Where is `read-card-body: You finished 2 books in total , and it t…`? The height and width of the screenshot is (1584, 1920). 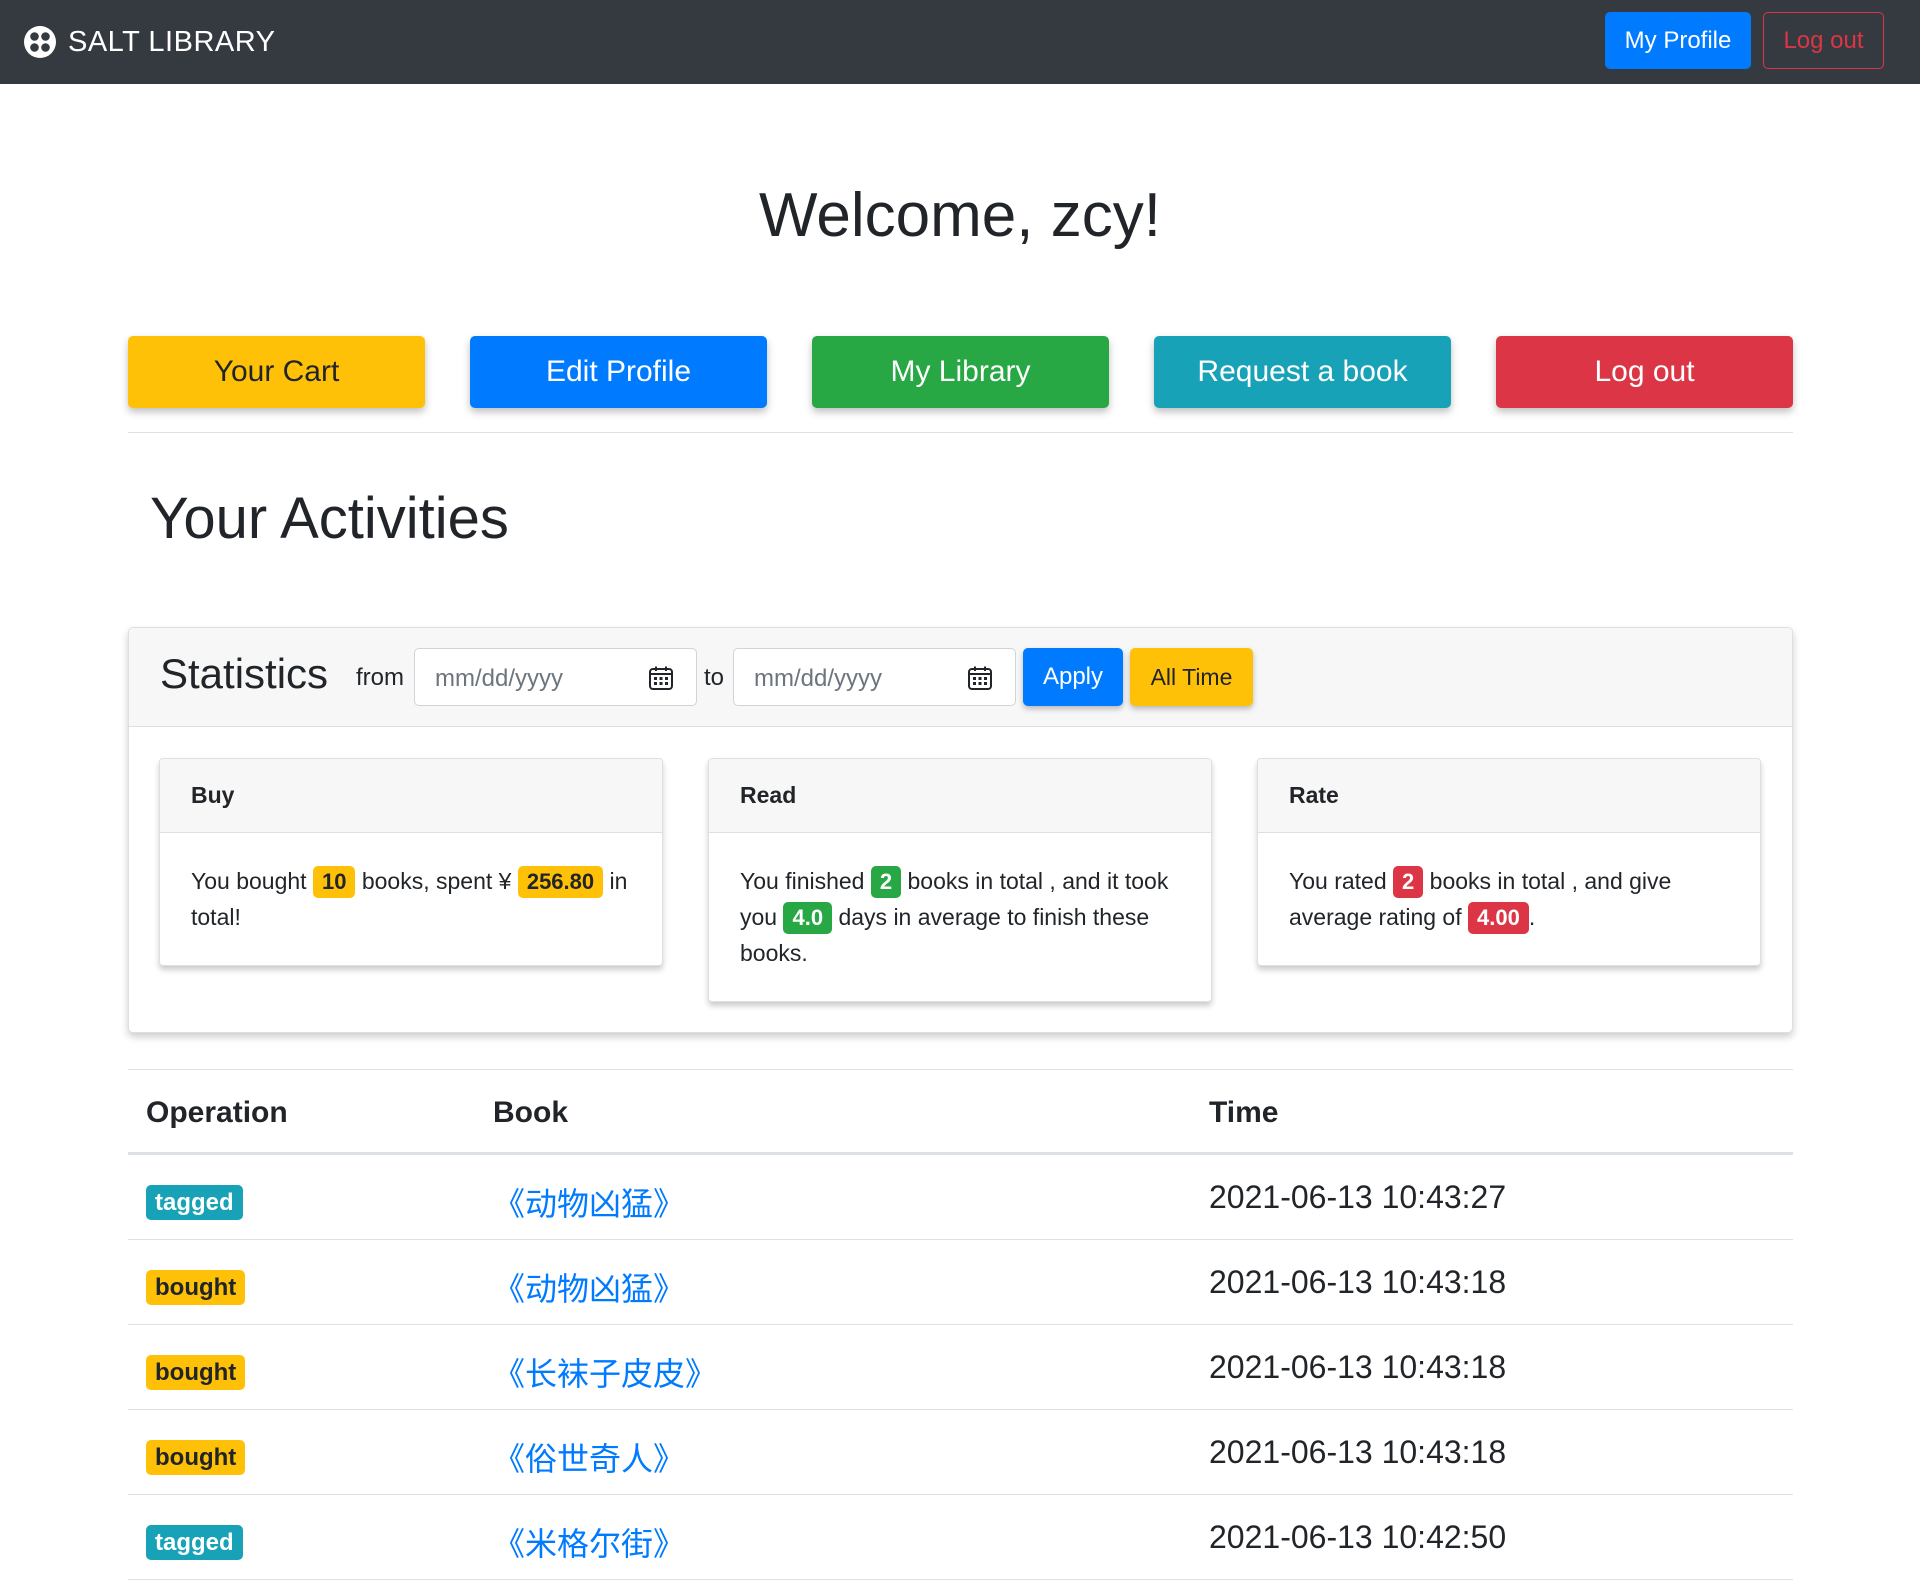
read-card-body: You finished 2 books in total , and it t… is located at coordinates (960, 902).